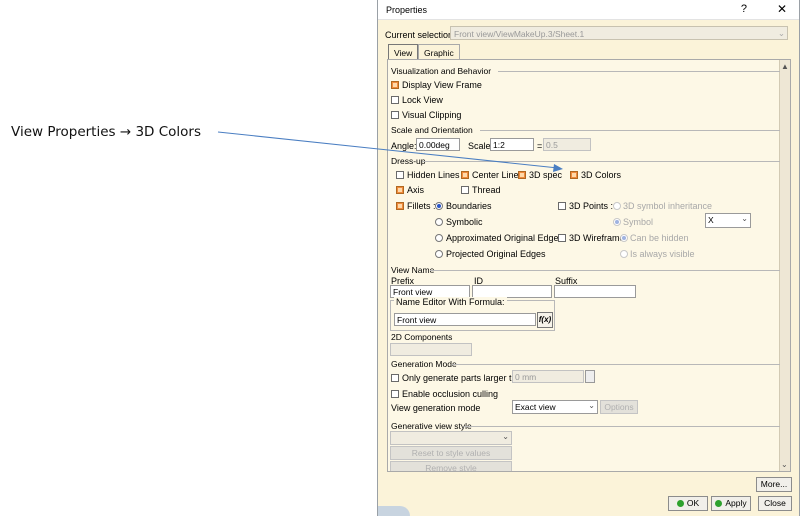  What do you see at coordinates (624, 254) in the screenshot?
I see `always-visible-radio` at bounding box center [624, 254].